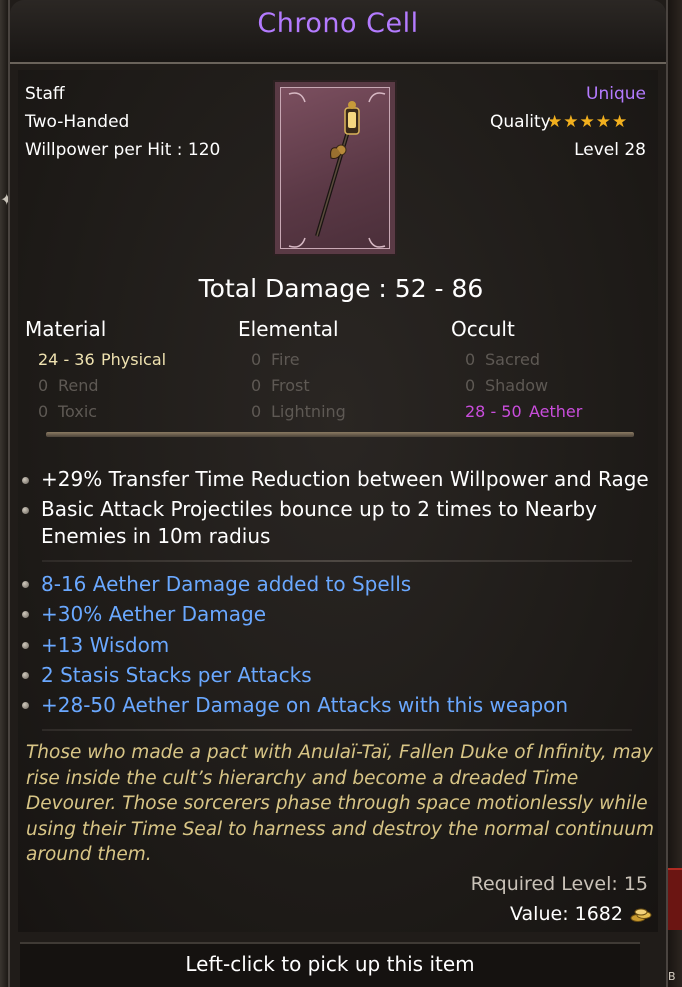 The height and width of the screenshot is (987, 682). Describe the element at coordinates (493, 411) in the screenshot. I see `damage-value-aether: 28 - 50` at that location.